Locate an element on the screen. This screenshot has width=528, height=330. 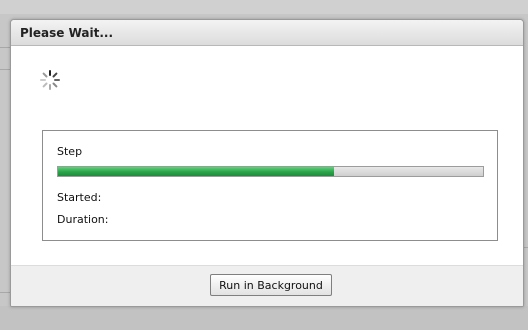
progress-bar is located at coordinates (270, 171).